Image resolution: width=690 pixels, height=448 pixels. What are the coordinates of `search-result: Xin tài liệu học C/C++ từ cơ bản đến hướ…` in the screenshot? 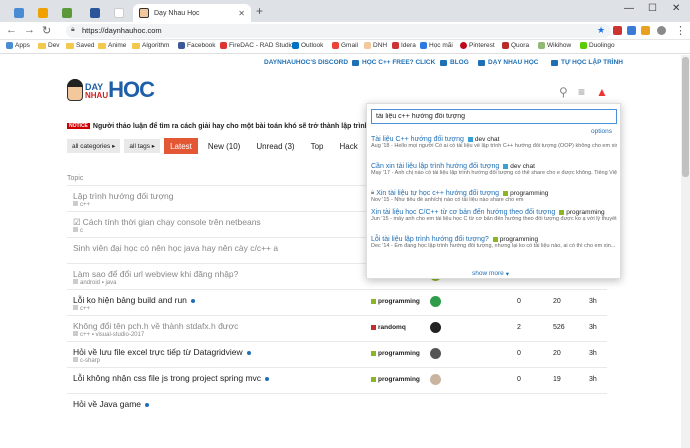 It's located at (494, 216).